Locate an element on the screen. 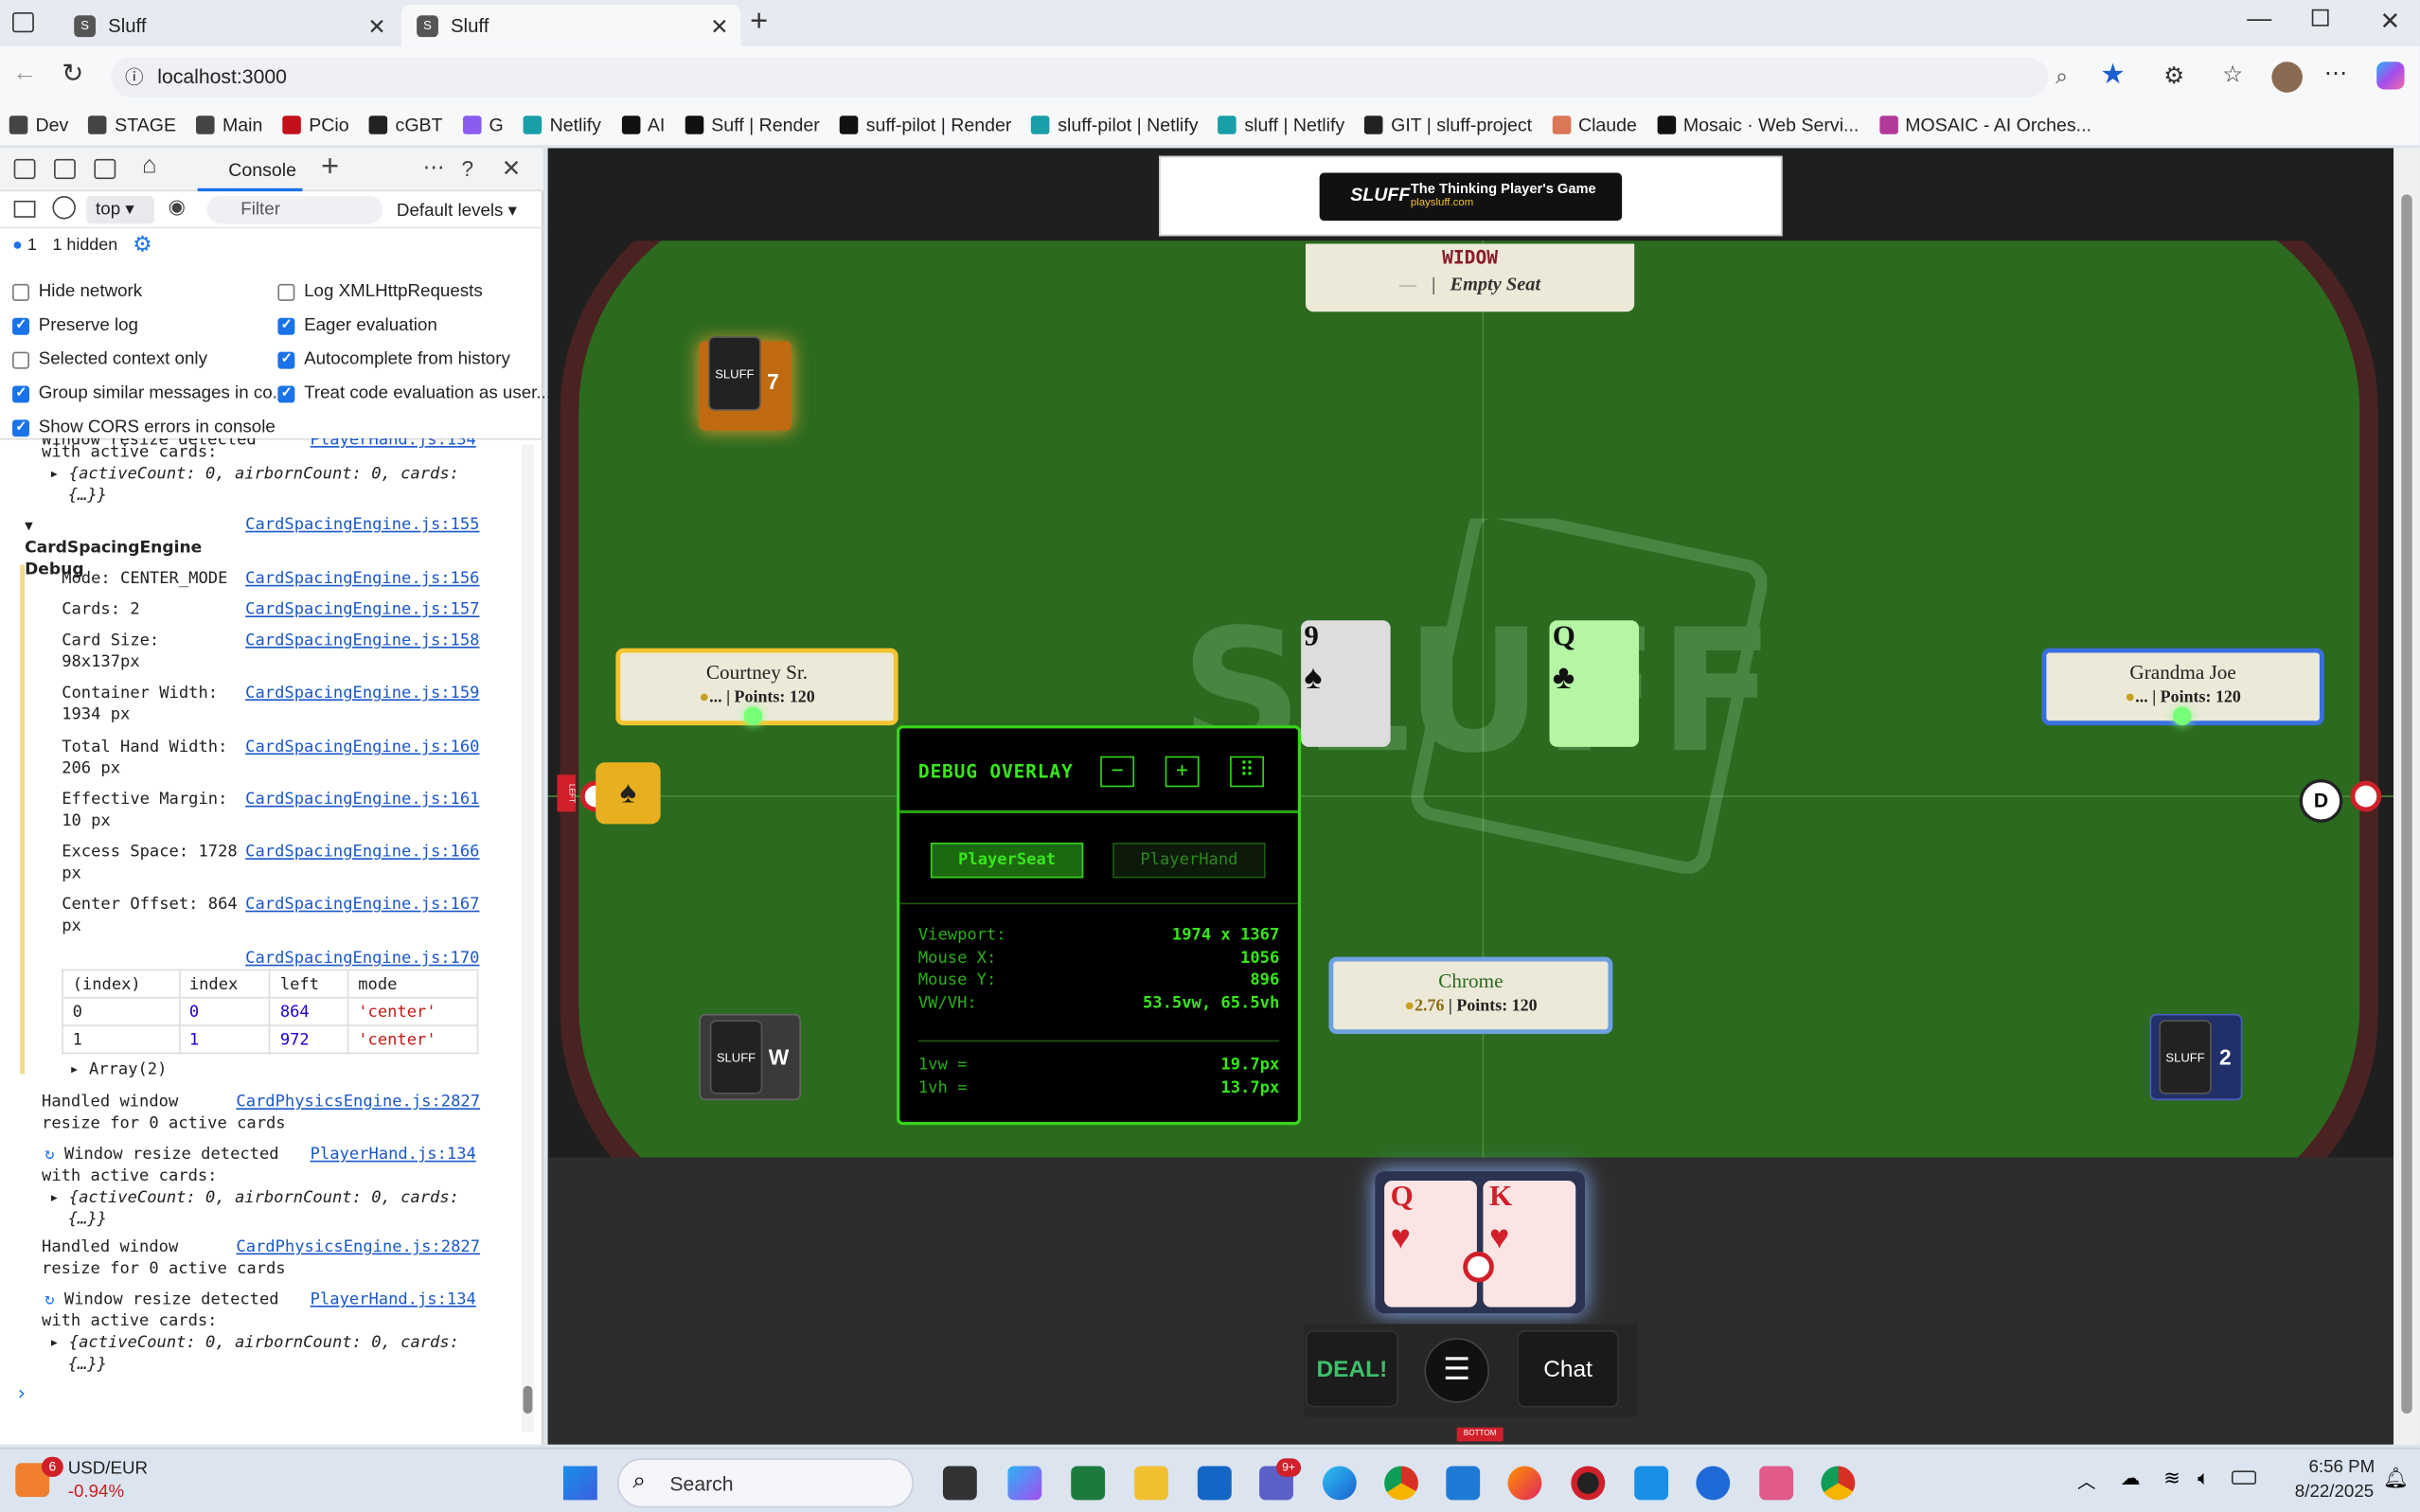 Image resolution: width=2420 pixels, height=1512 pixels. notification-bell-icon: 🔔︎ is located at coordinates (2396, 1479).